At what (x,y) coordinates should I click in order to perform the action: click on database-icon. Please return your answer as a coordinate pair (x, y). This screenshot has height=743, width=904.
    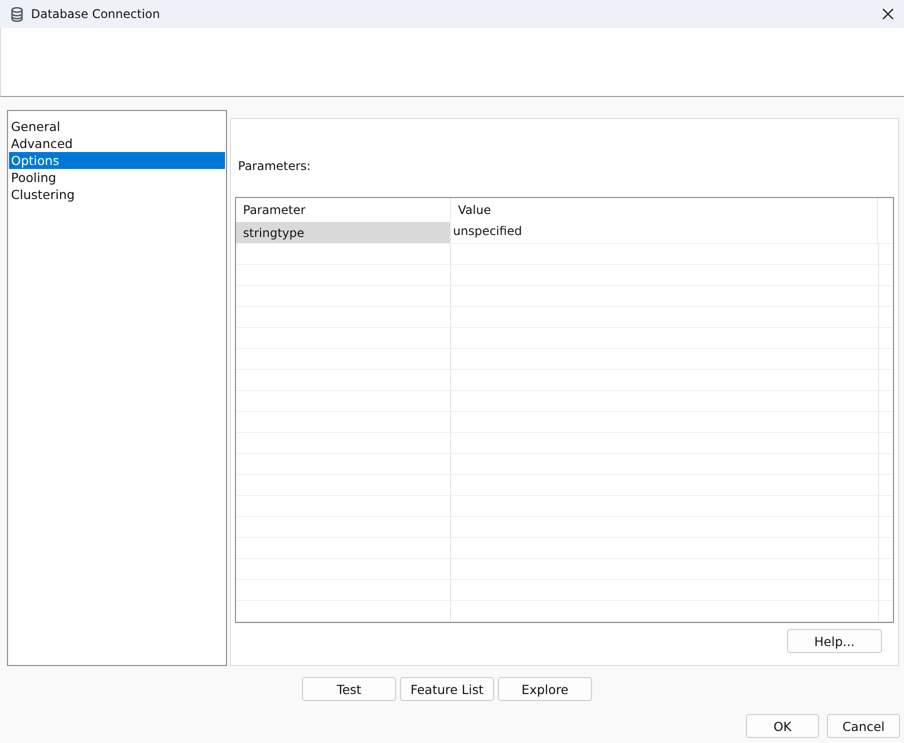
    Looking at the image, I should click on (17, 14).